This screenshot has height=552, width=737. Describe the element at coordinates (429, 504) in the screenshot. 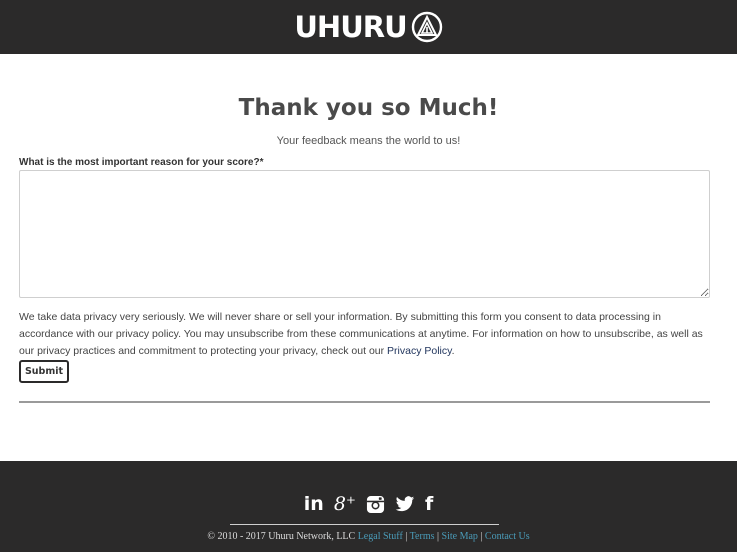

I see `facebook-icon: f` at that location.